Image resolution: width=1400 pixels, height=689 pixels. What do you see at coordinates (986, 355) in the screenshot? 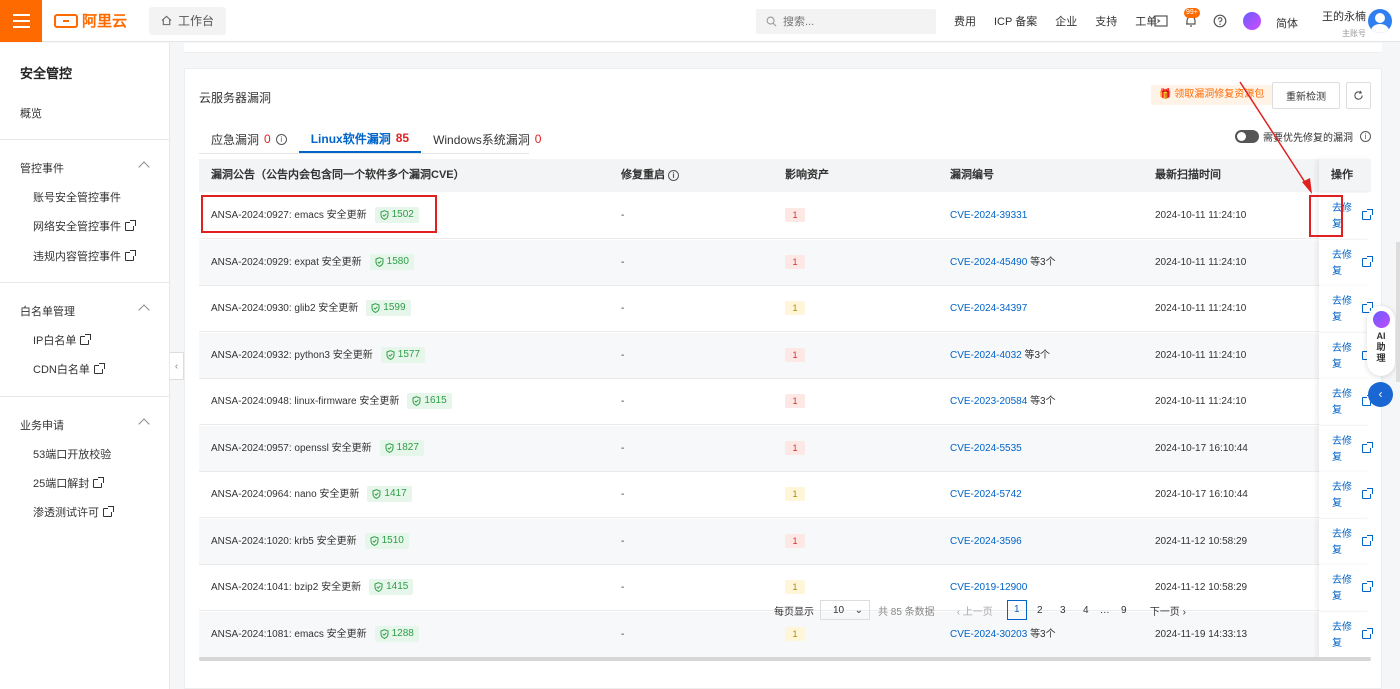
I see `cve-link: CVE-2024-4032` at bounding box center [986, 355].